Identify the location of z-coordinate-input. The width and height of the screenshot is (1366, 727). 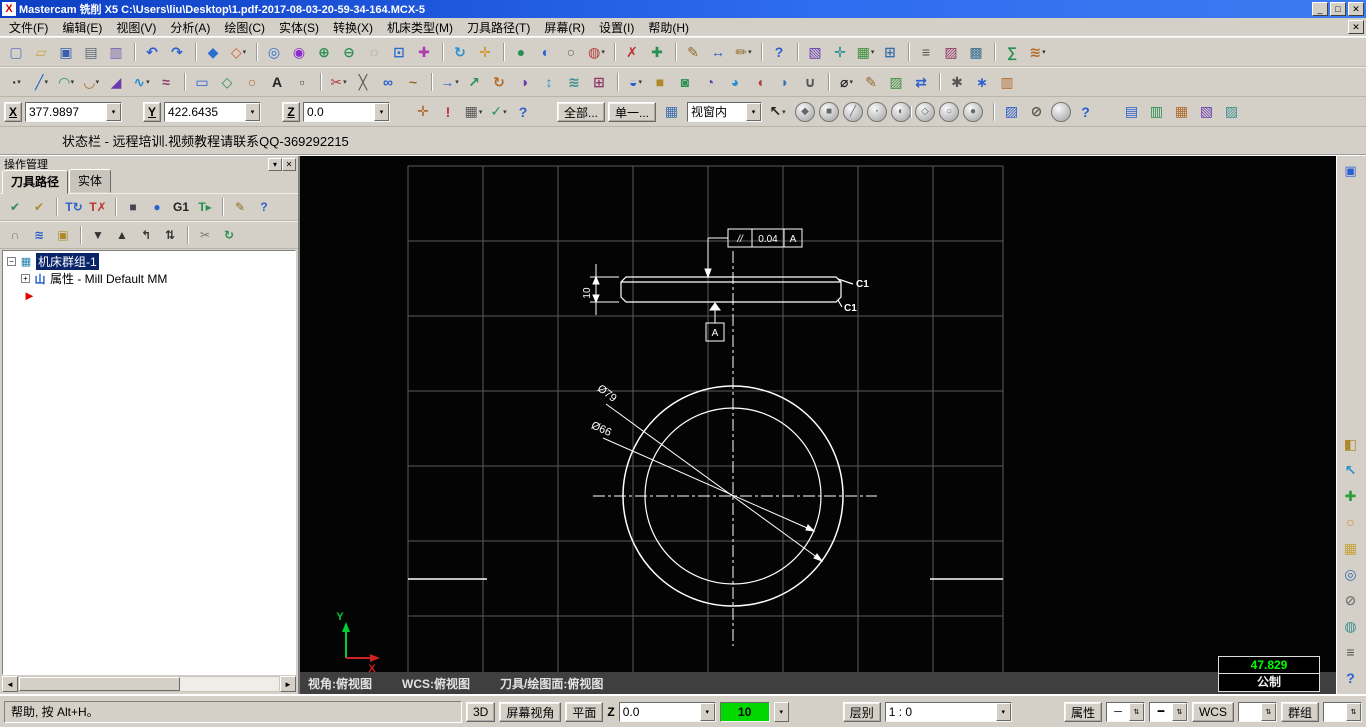
(339, 111).